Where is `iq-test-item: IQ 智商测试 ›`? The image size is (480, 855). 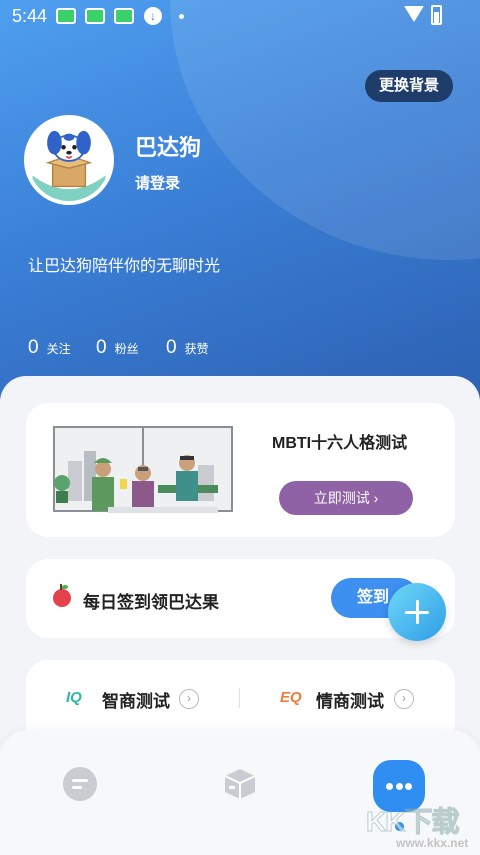
iq-test-item: IQ 智商测试 › is located at coordinates (151, 699).